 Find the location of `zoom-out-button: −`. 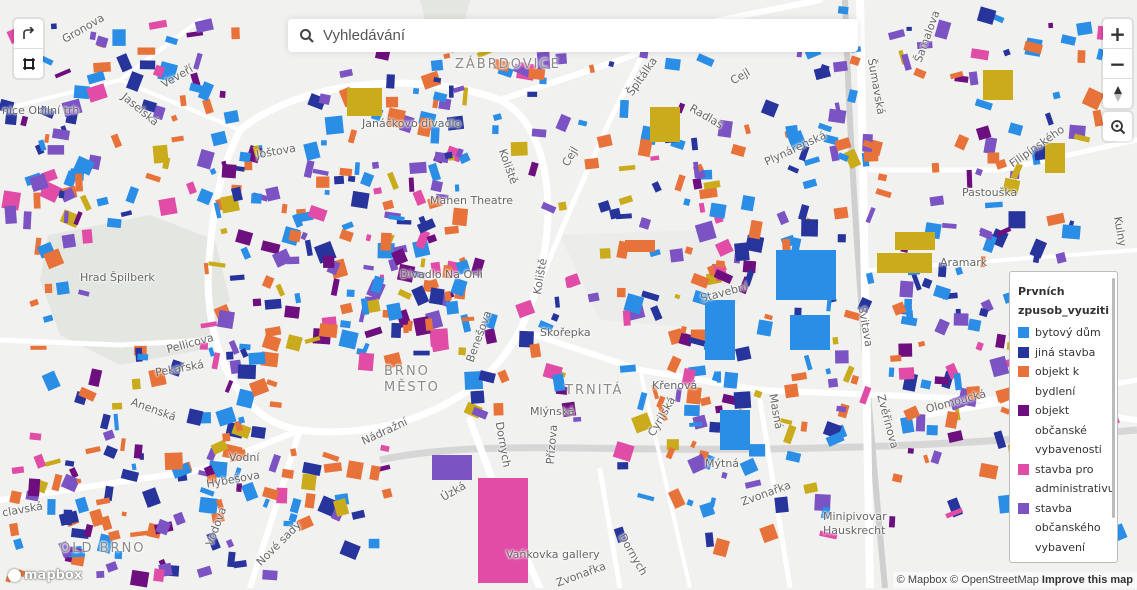

zoom-out-button: − is located at coordinates (1117, 63).